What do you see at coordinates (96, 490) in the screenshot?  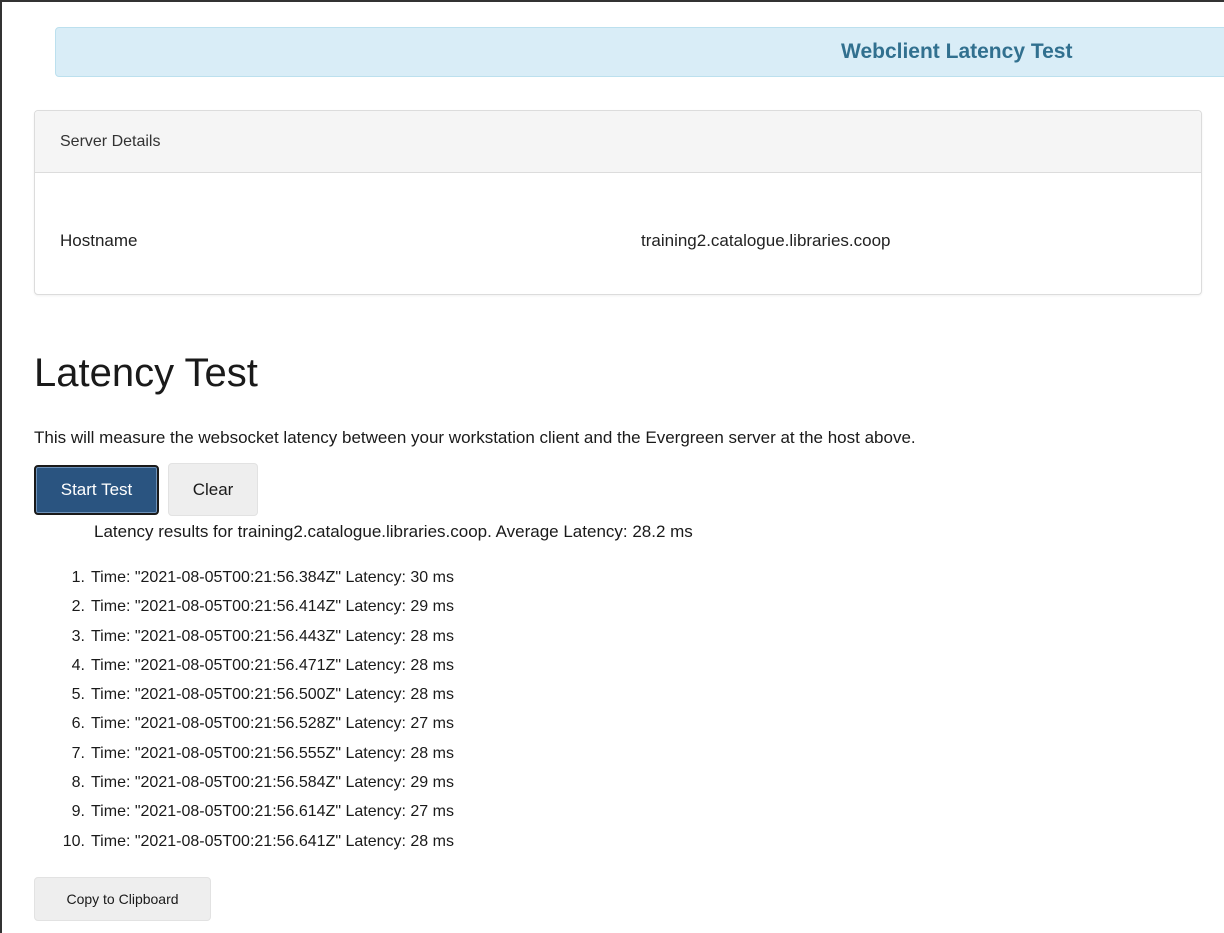 I see `start-test-button: Start Test` at bounding box center [96, 490].